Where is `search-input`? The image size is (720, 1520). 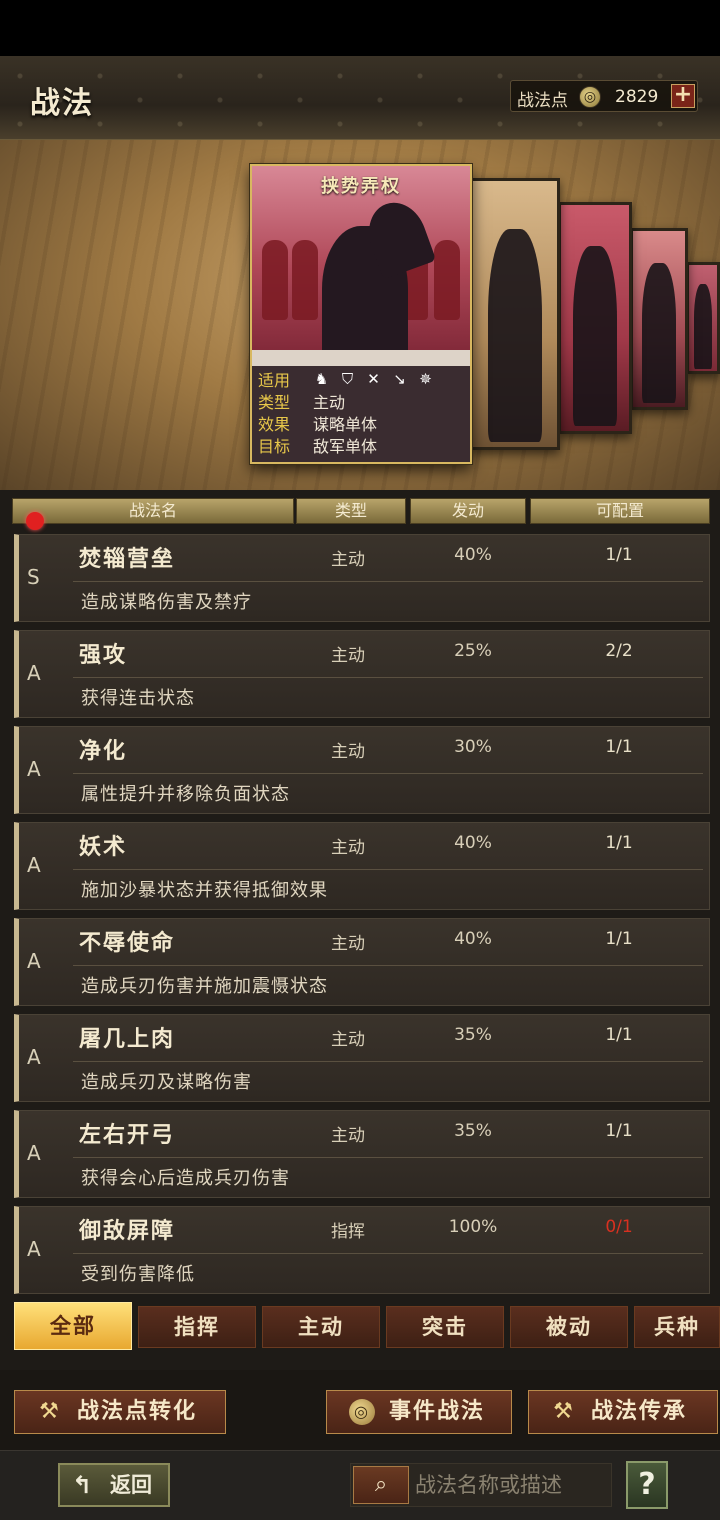
search-input is located at coordinates (512, 1485).